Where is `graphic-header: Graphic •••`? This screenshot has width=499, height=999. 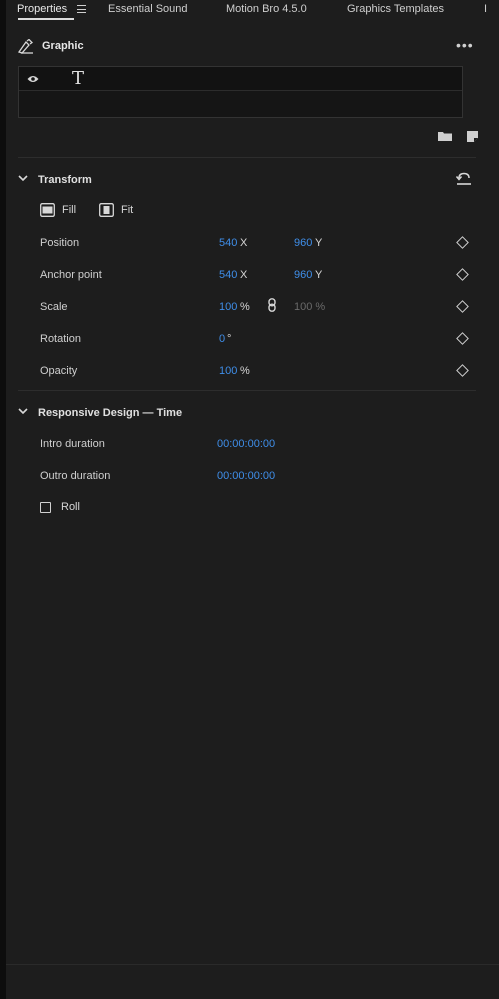 graphic-header: Graphic ••• is located at coordinates (247, 47).